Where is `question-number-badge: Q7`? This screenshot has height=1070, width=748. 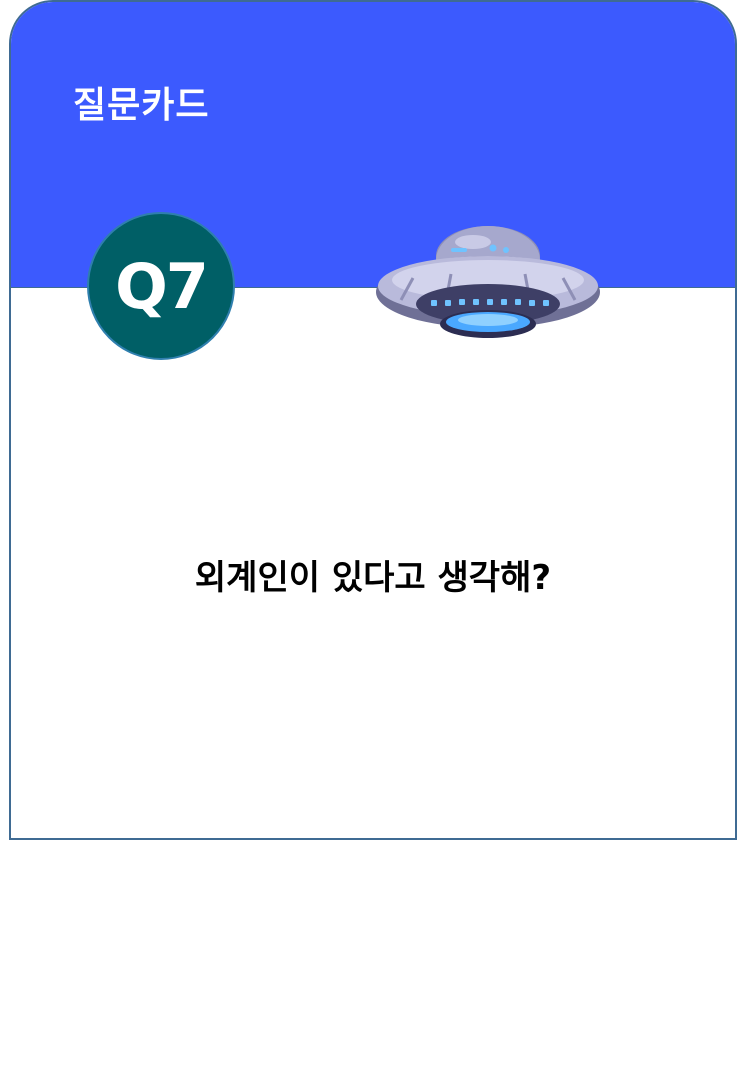 question-number-badge: Q7 is located at coordinates (161, 286).